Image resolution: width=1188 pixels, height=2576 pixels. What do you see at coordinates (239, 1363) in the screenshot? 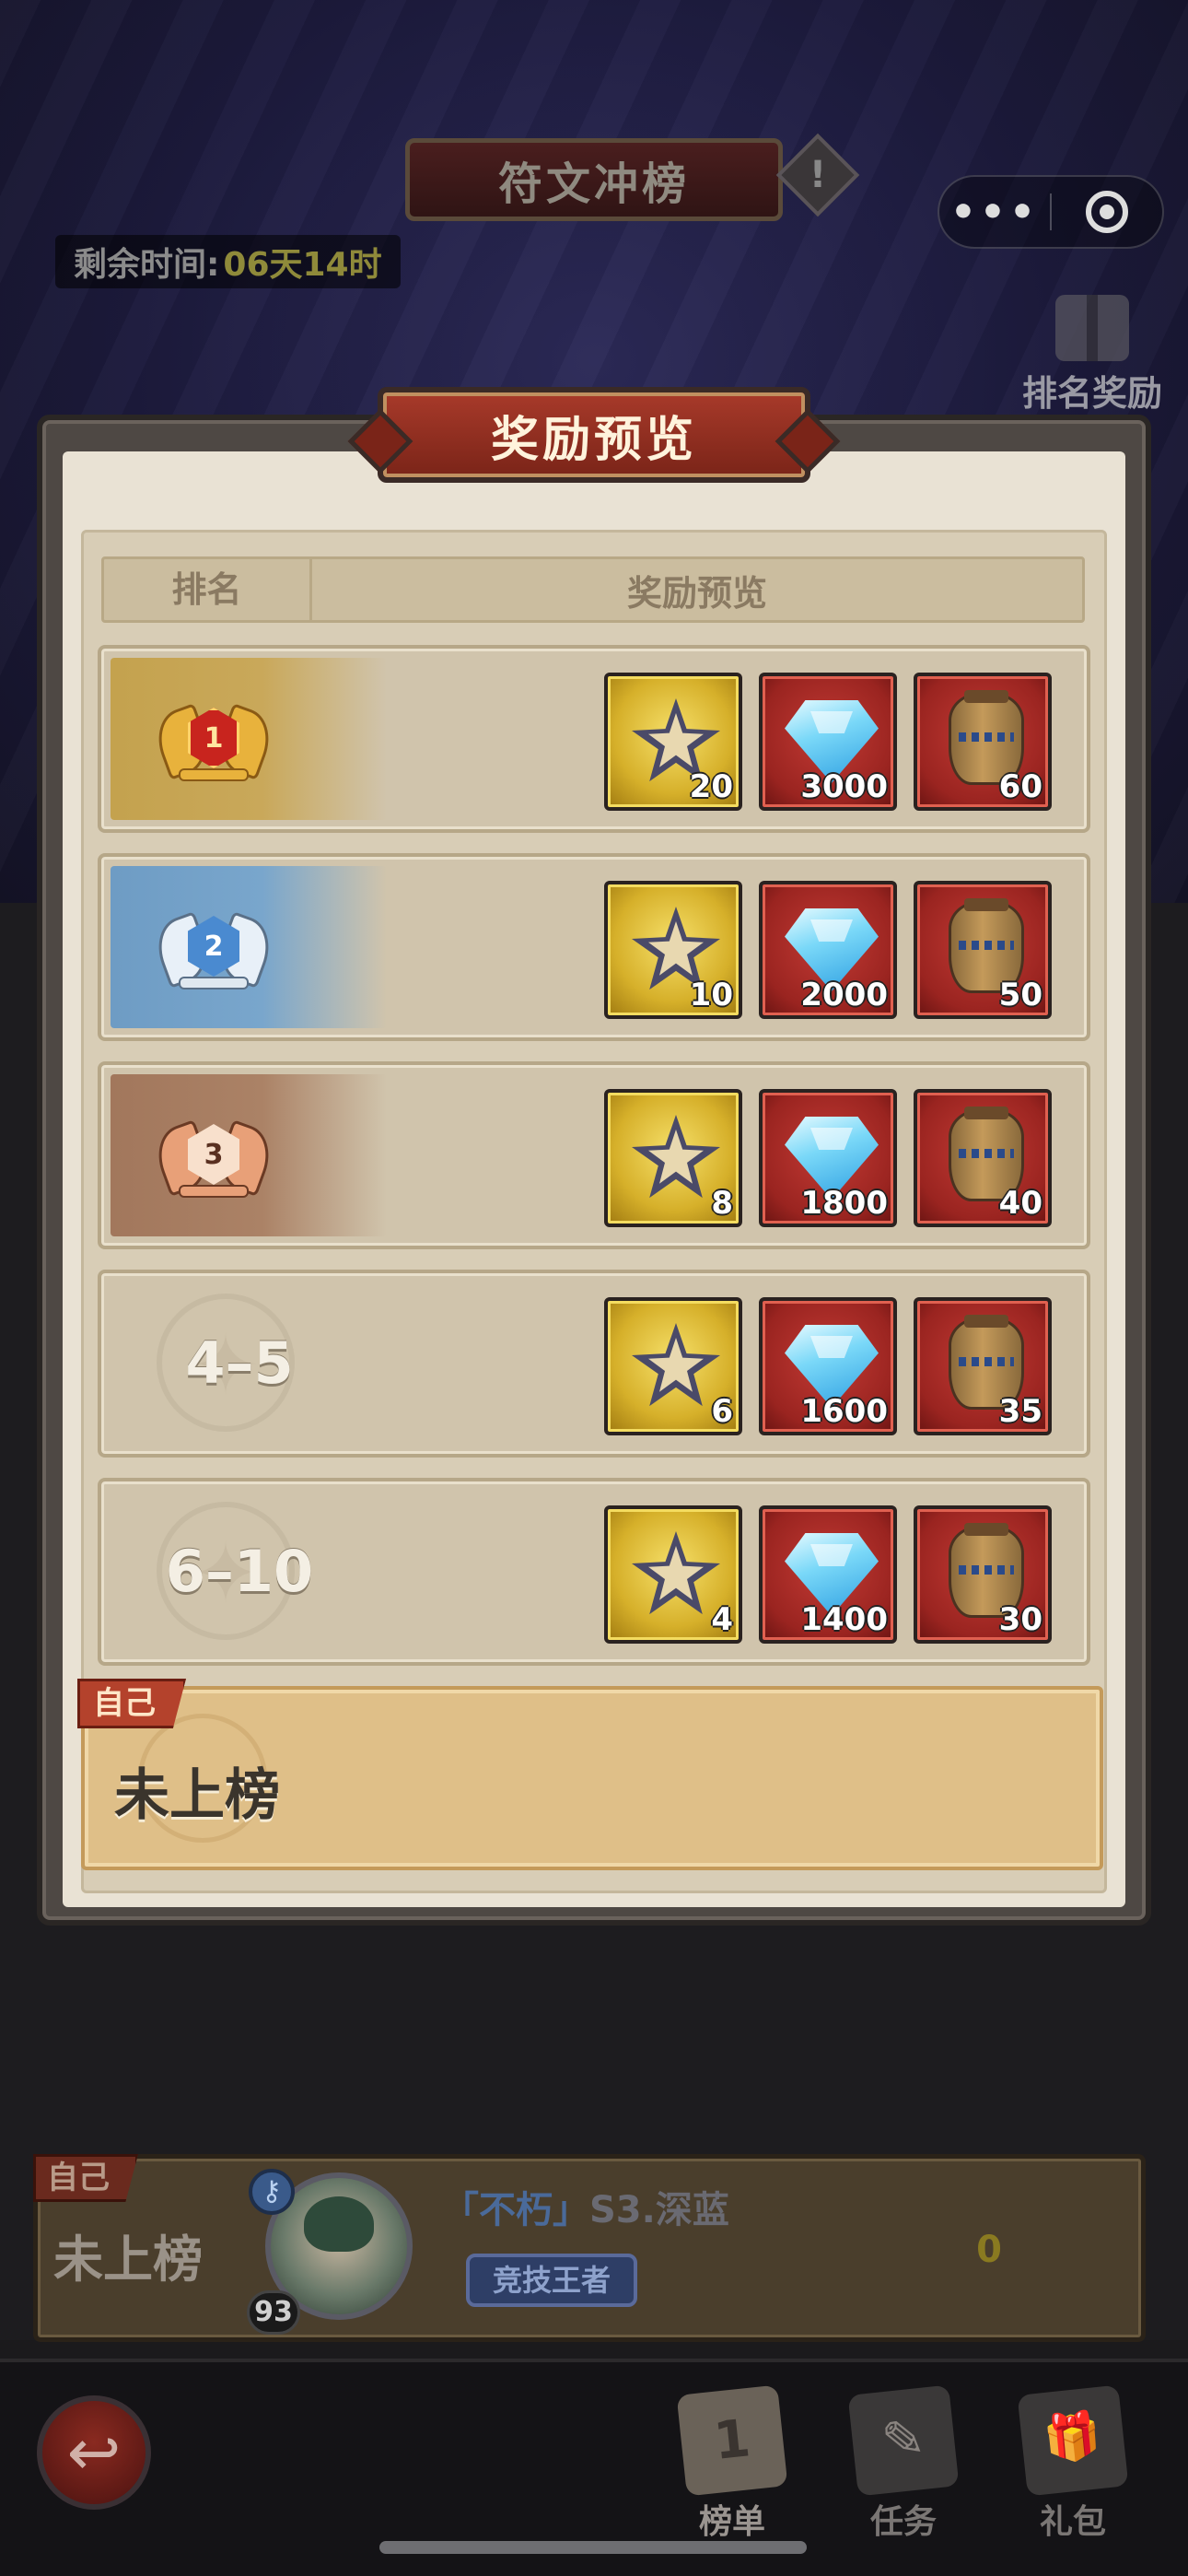
I see `rank-range: 4–5` at bounding box center [239, 1363].